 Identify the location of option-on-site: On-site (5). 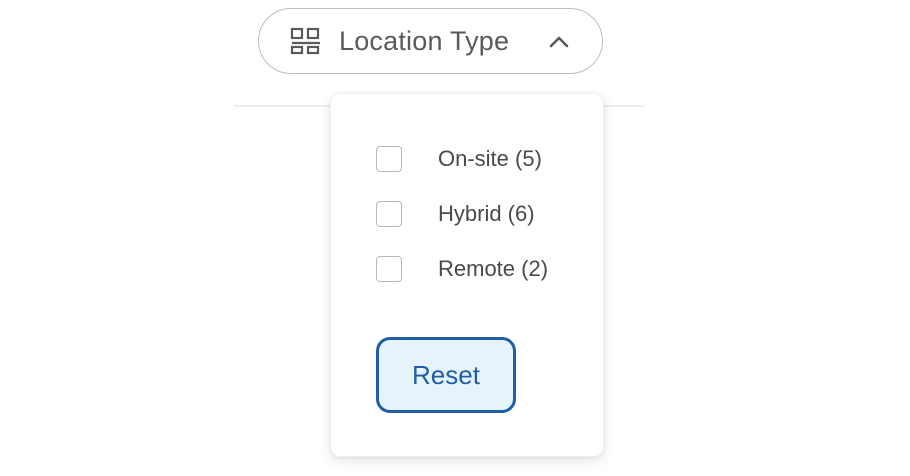
(481, 159).